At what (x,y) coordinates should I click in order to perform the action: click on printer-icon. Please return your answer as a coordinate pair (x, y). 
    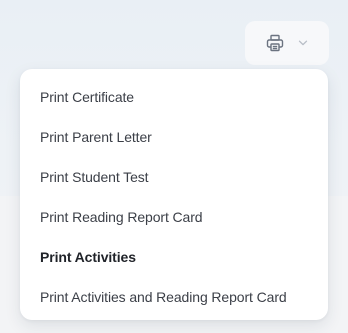
    Looking at the image, I should click on (275, 43).